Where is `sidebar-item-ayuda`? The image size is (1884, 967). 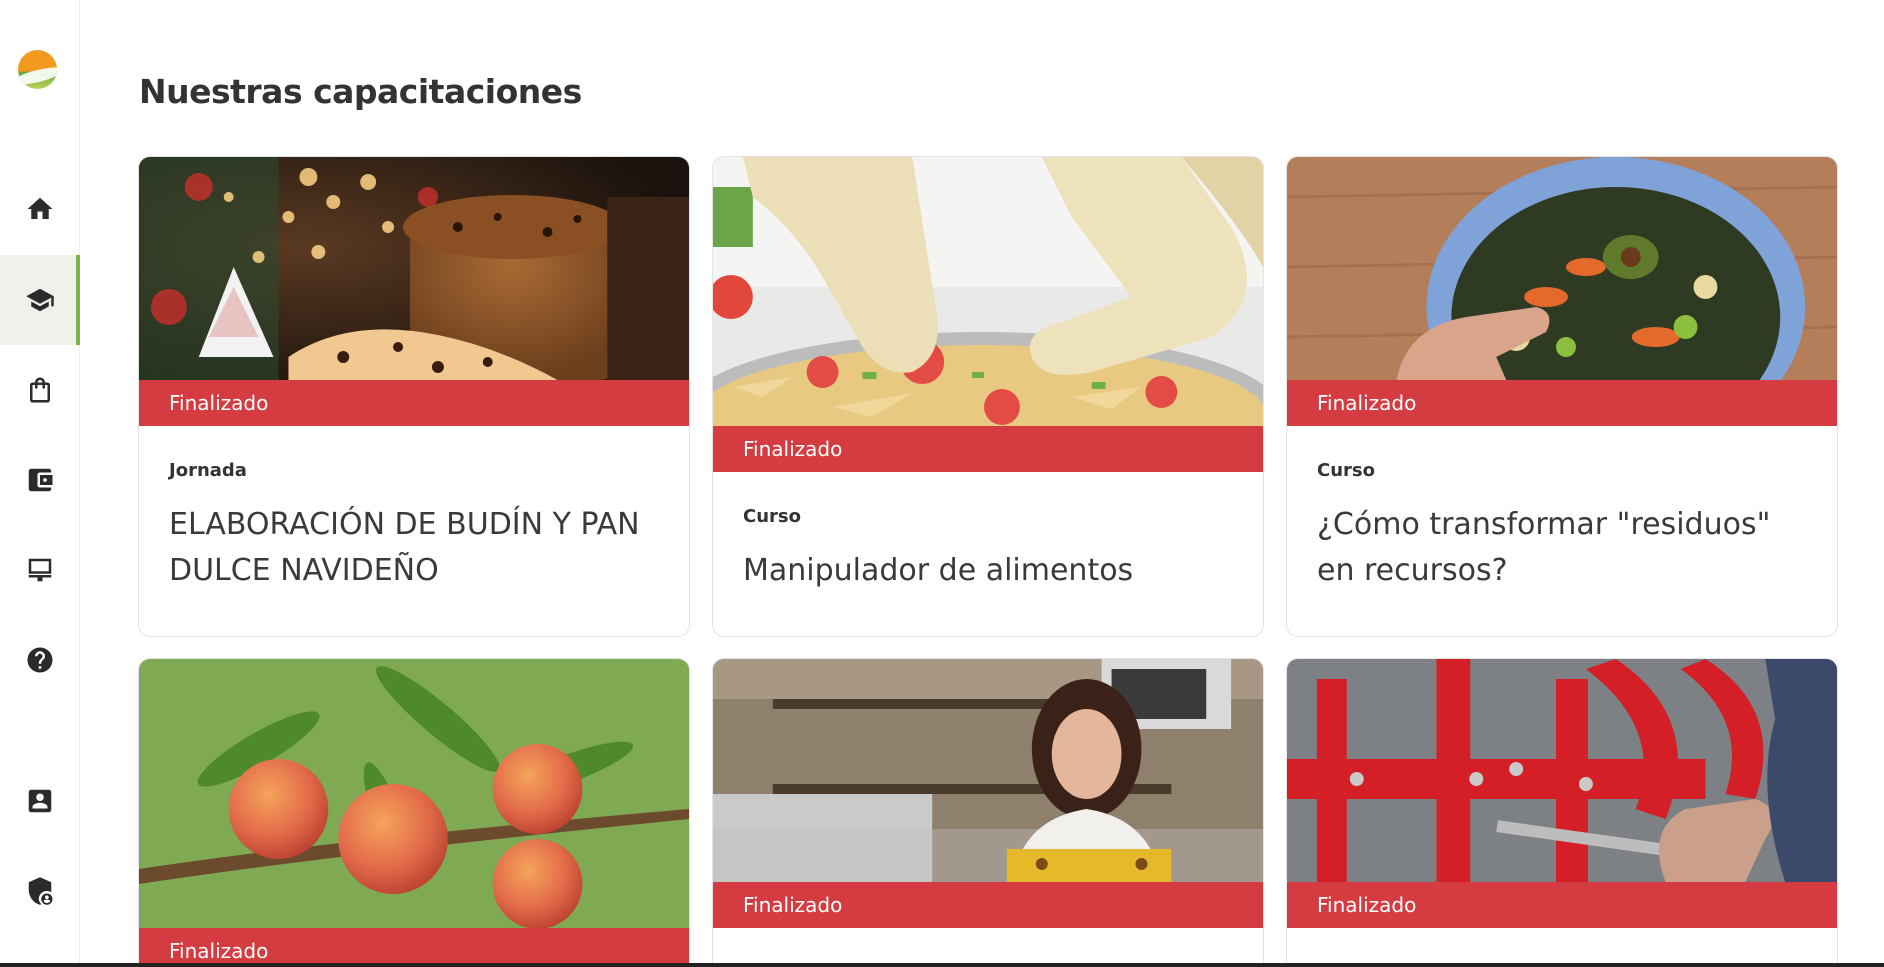 sidebar-item-ayuda is located at coordinates (40, 660).